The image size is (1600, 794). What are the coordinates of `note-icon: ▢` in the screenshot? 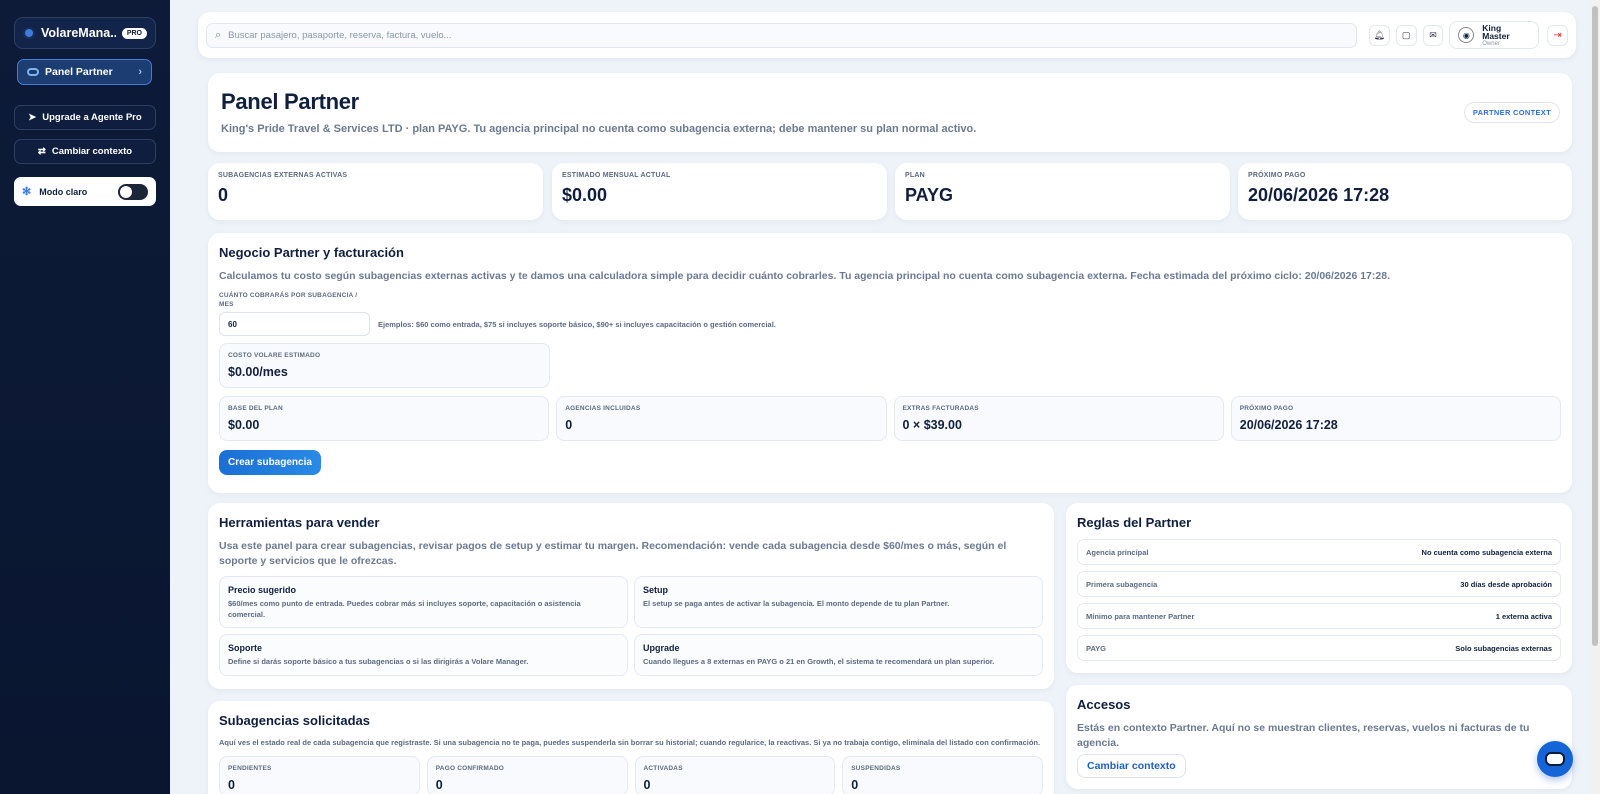 It's located at (1406, 35).